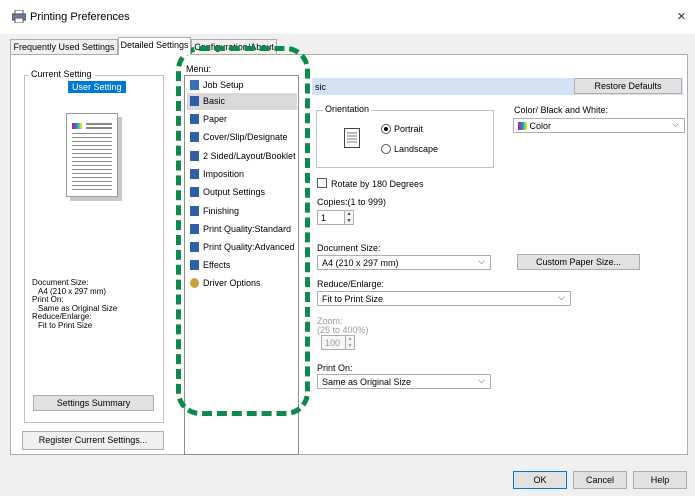  I want to click on tab-detailed-settings: Detailed Settings, so click(154, 46).